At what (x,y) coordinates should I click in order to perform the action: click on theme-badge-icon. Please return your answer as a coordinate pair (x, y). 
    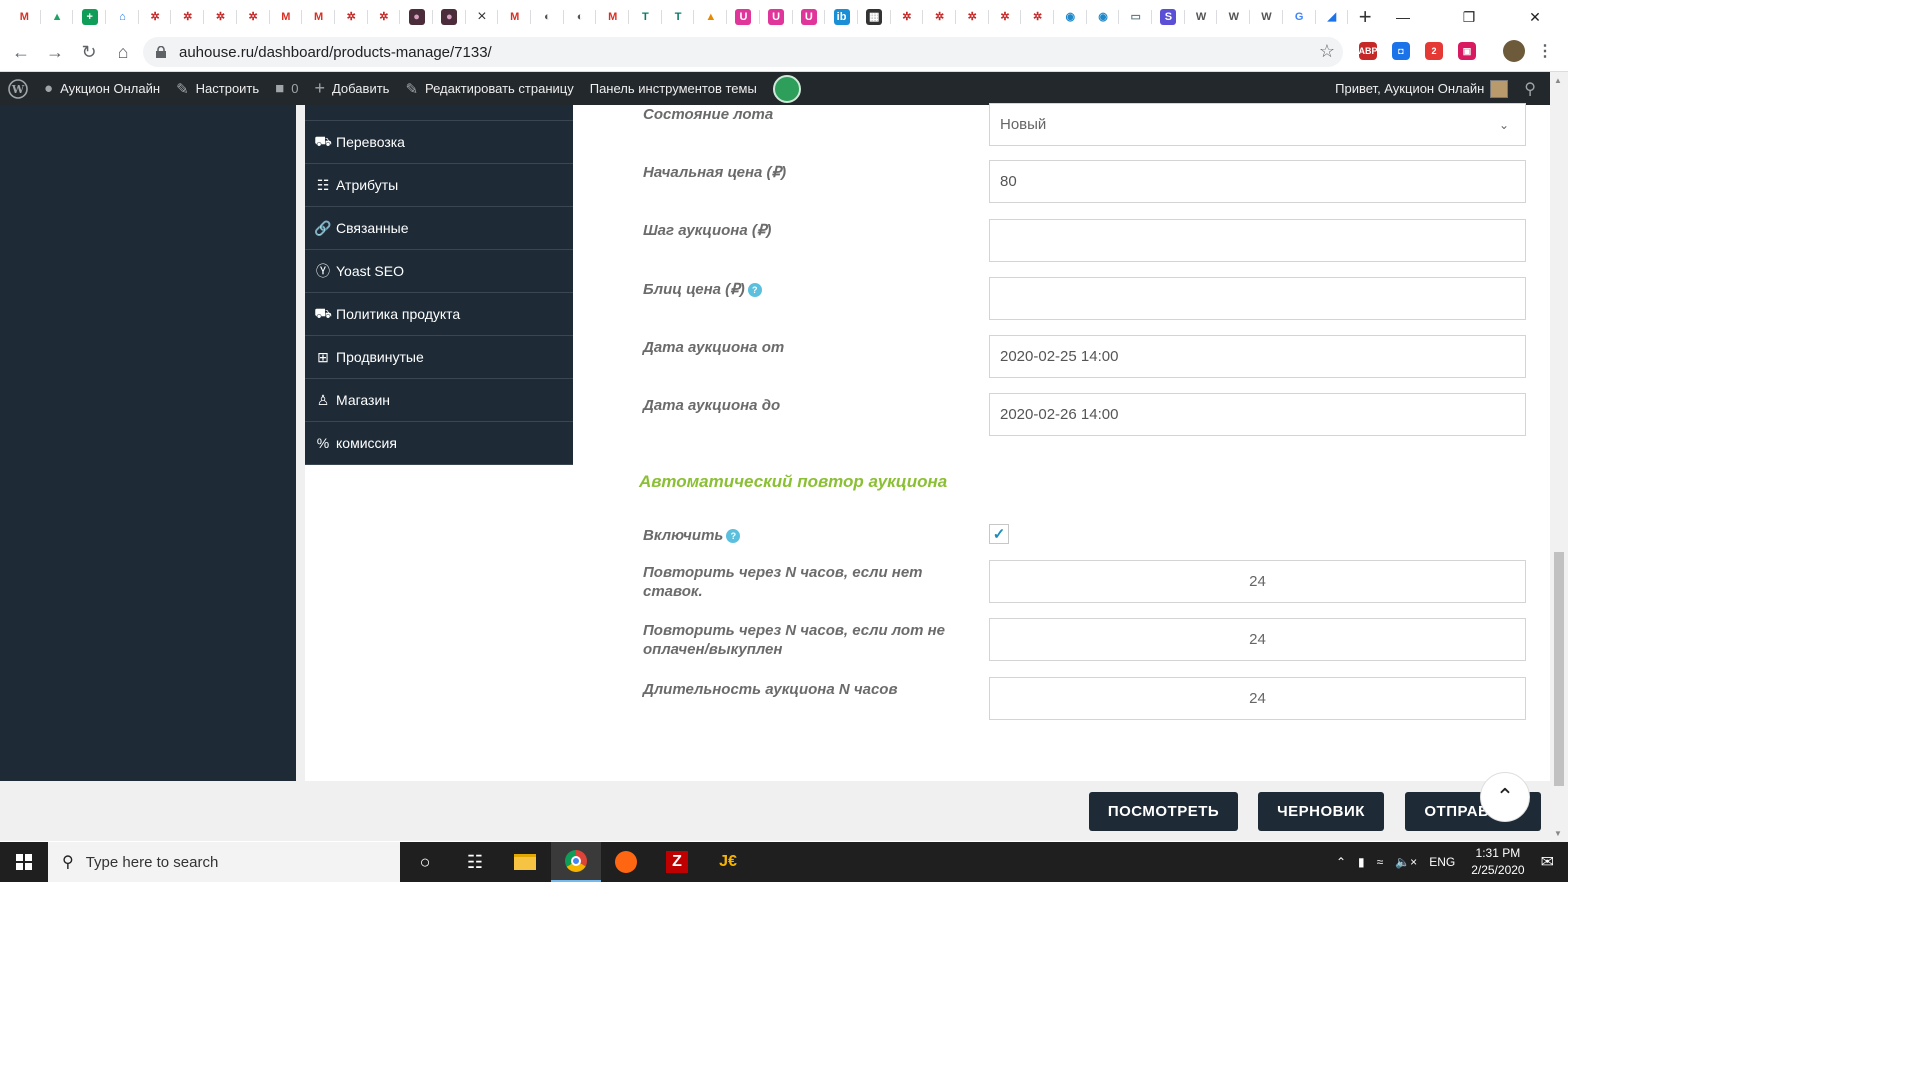
    Looking at the image, I should click on (787, 88).